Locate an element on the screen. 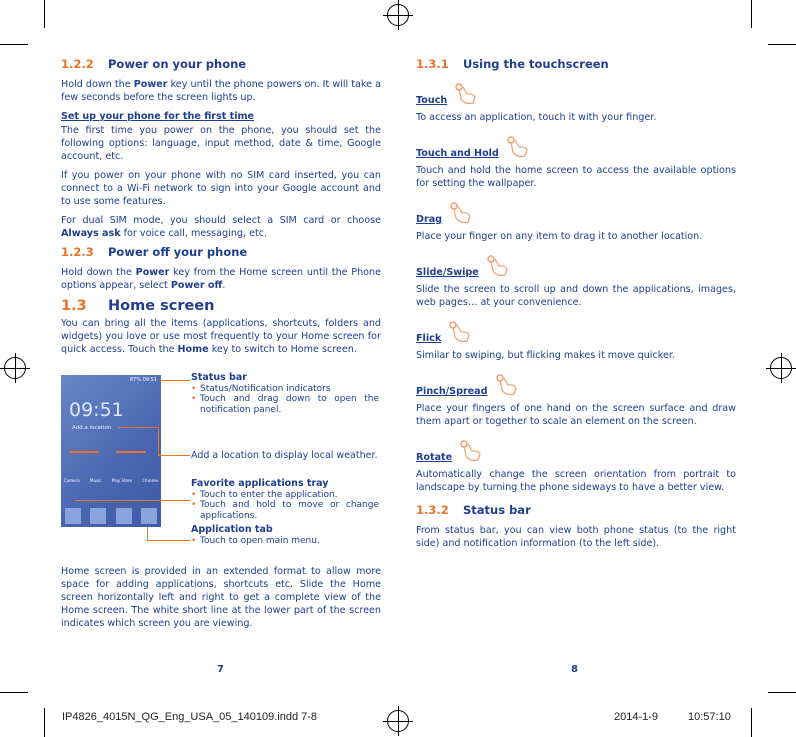 The height and width of the screenshot is (737, 796). gesture-name: Pinch/Spread is located at coordinates (452, 391).